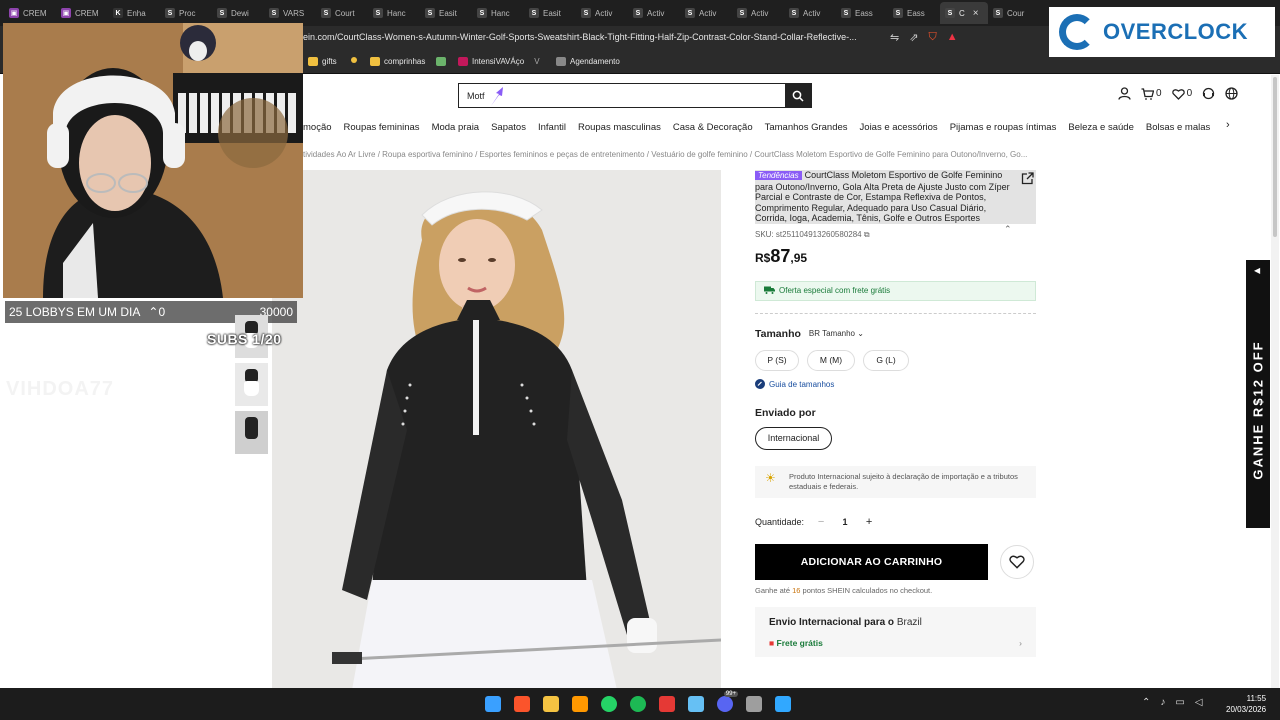 This screenshot has height=720, width=1280. Describe the element at coordinates (869, 522) in the screenshot. I see `quantity-increase-button: +` at that location.